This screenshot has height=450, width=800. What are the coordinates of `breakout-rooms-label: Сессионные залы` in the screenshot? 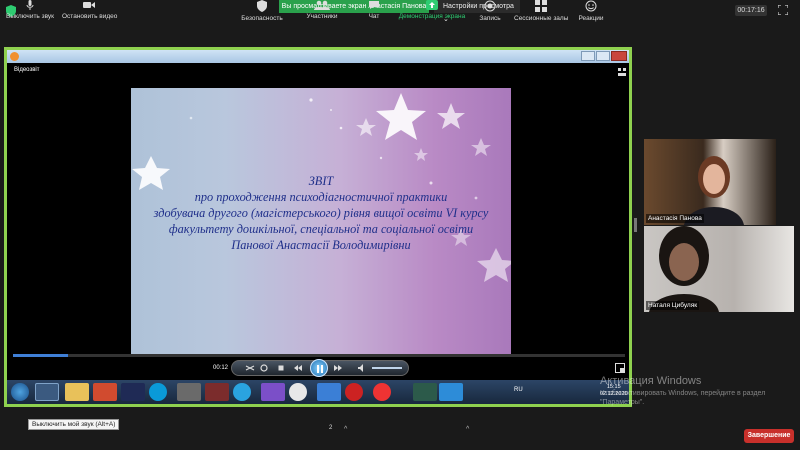 It's located at (541, 18).